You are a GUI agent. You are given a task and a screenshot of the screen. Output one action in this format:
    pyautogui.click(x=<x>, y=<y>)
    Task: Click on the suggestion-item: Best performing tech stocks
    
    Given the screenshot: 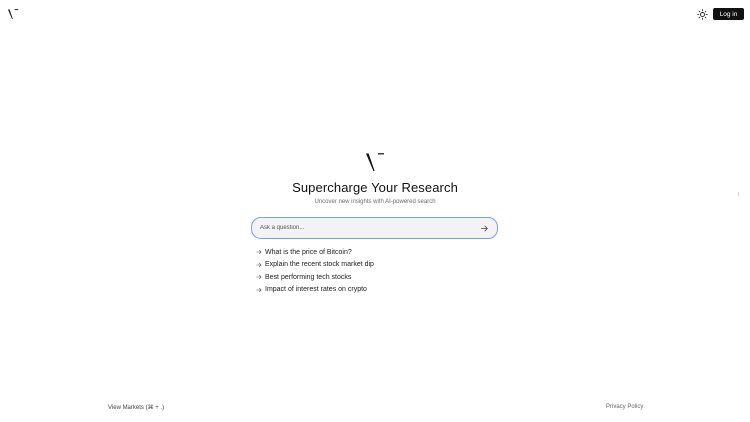 What is the action you would take?
    pyautogui.click(x=315, y=277)
    